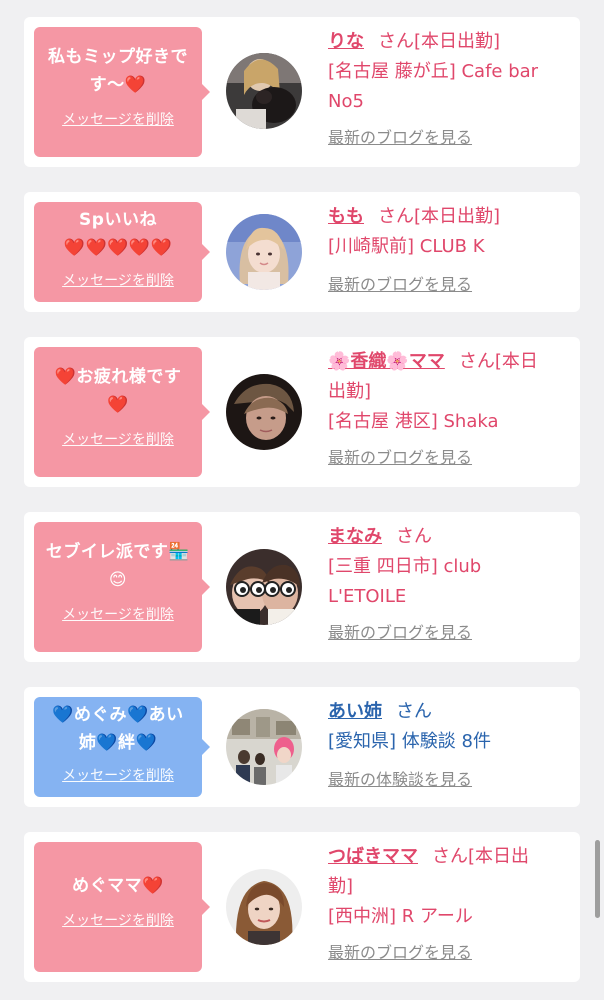 The height and width of the screenshot is (1000, 604). I want to click on message-text-line: ❤️お疲れ様です, so click(118, 377).